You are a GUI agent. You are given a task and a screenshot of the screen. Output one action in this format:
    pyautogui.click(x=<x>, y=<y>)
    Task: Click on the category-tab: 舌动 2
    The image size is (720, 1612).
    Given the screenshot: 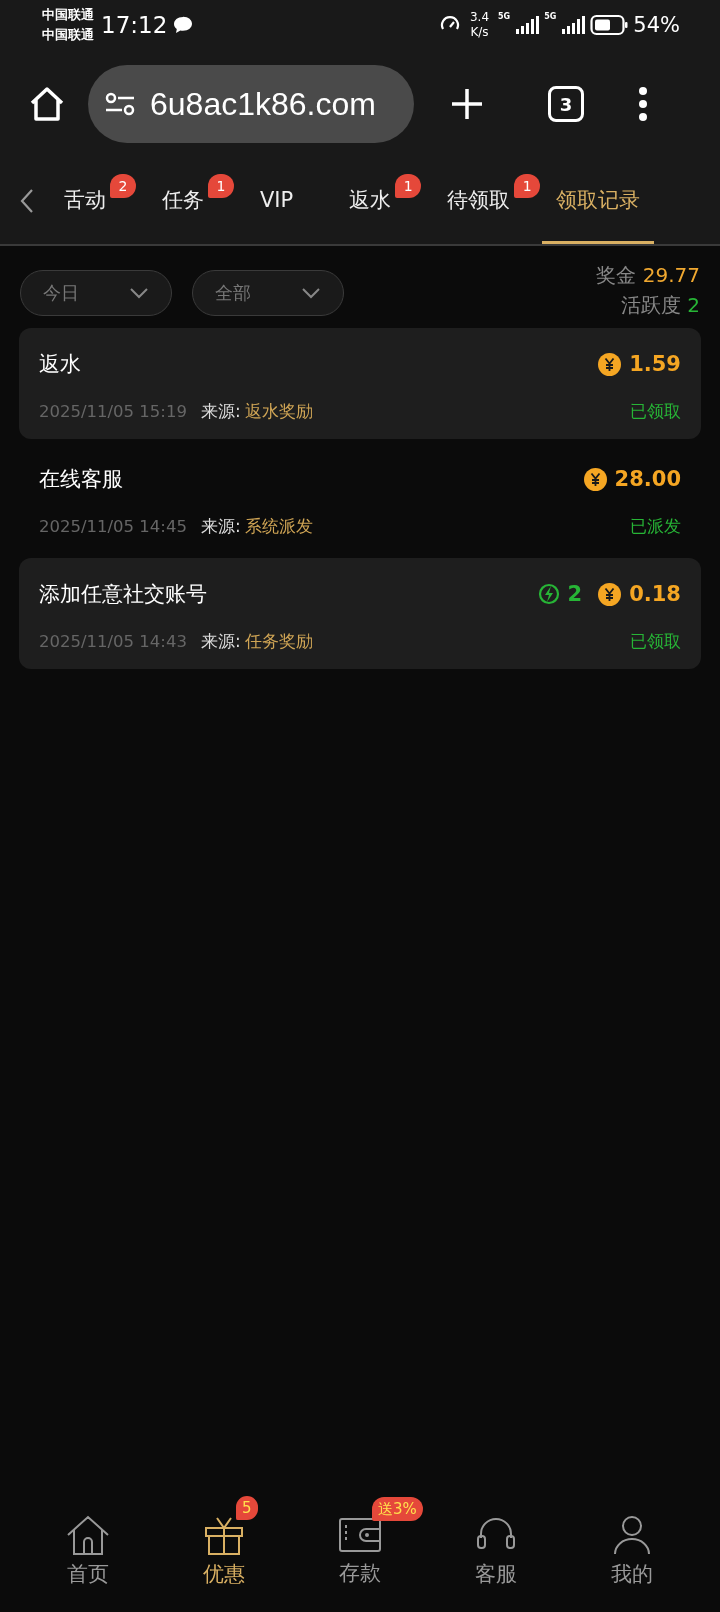 What is the action you would take?
    pyautogui.click(x=89, y=201)
    